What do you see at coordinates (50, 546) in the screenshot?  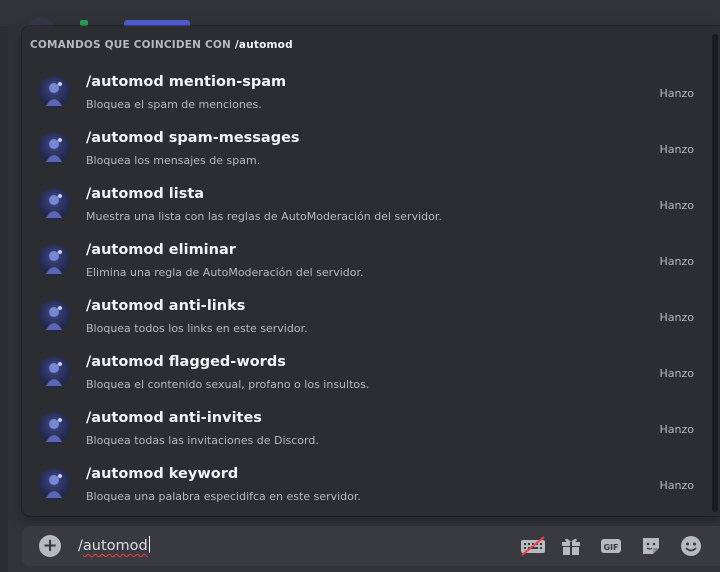 I see `plus-circle-icon: +` at bounding box center [50, 546].